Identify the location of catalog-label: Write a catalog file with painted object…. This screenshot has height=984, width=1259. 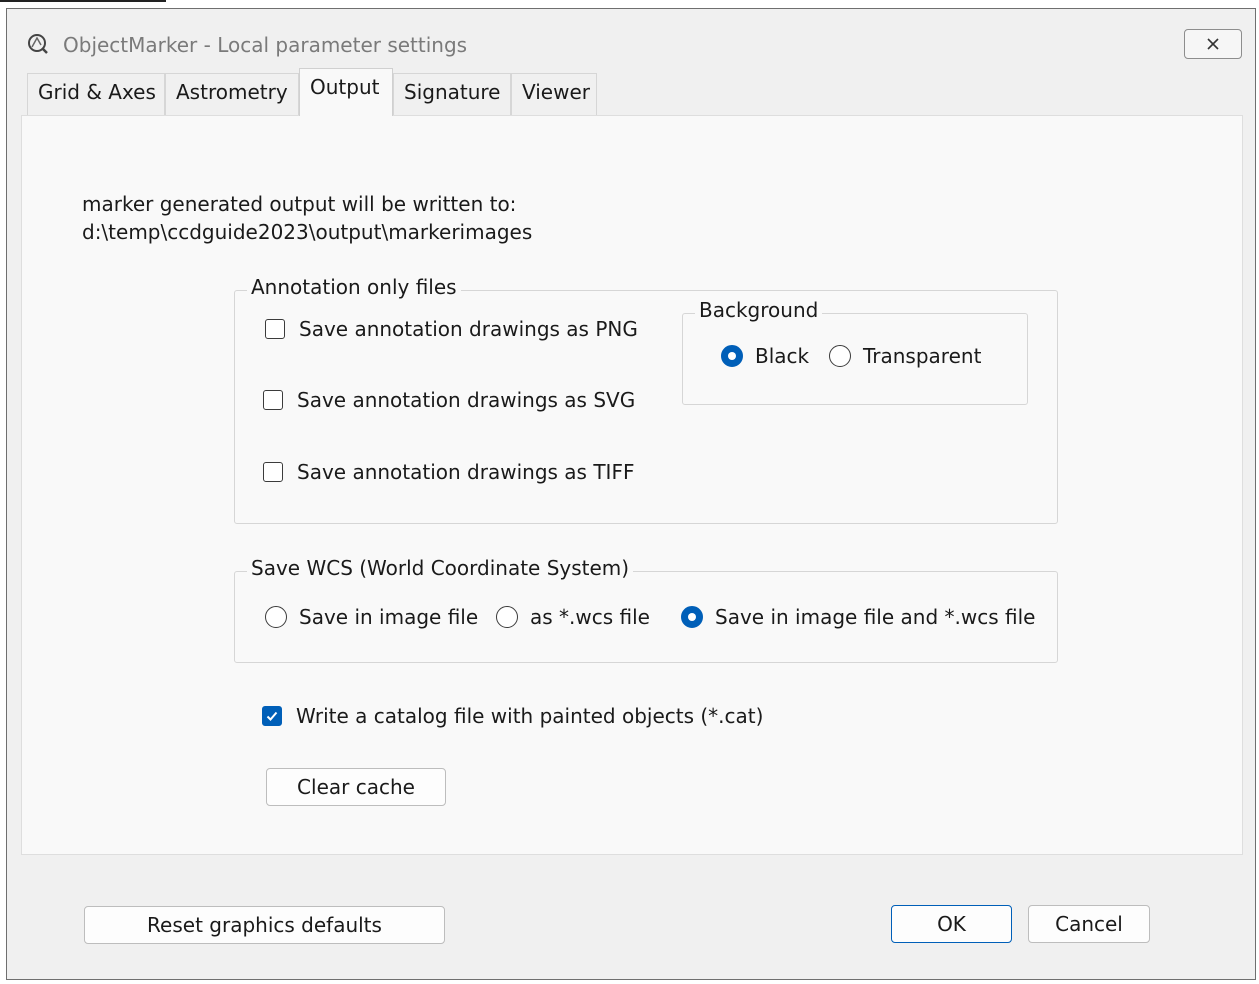
(530, 716).